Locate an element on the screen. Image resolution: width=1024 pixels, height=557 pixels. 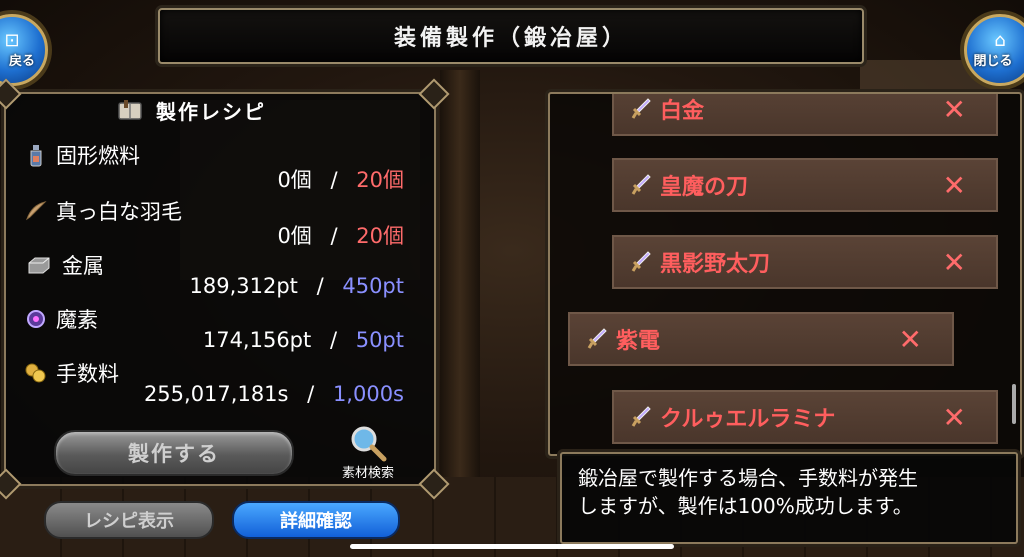
material-name-metal: 金属 is located at coordinates (64, 265).